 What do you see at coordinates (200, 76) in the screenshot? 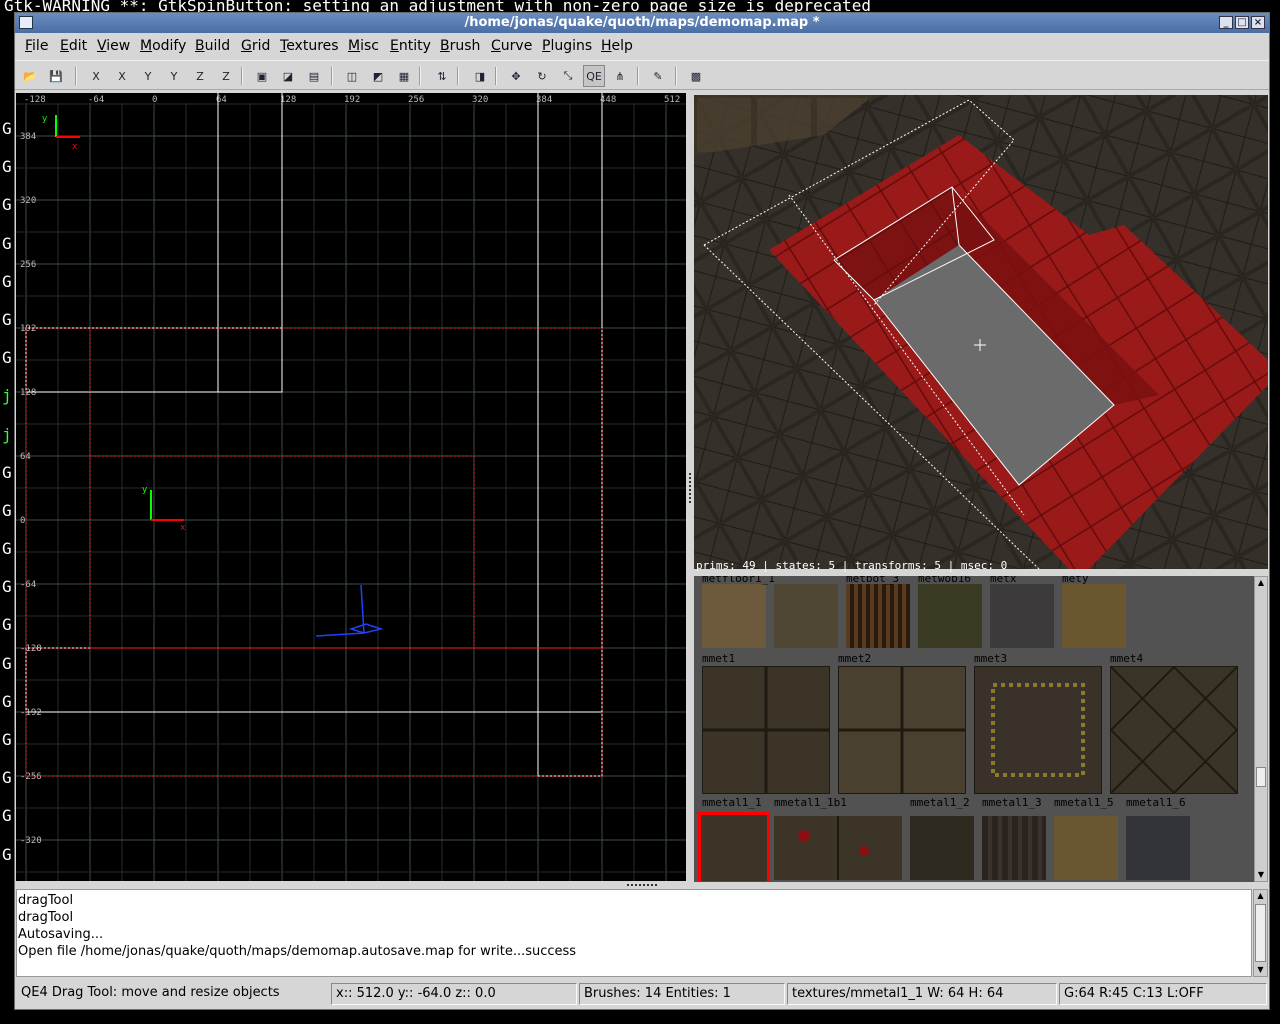
I see `flip-z-icon: Z` at bounding box center [200, 76].